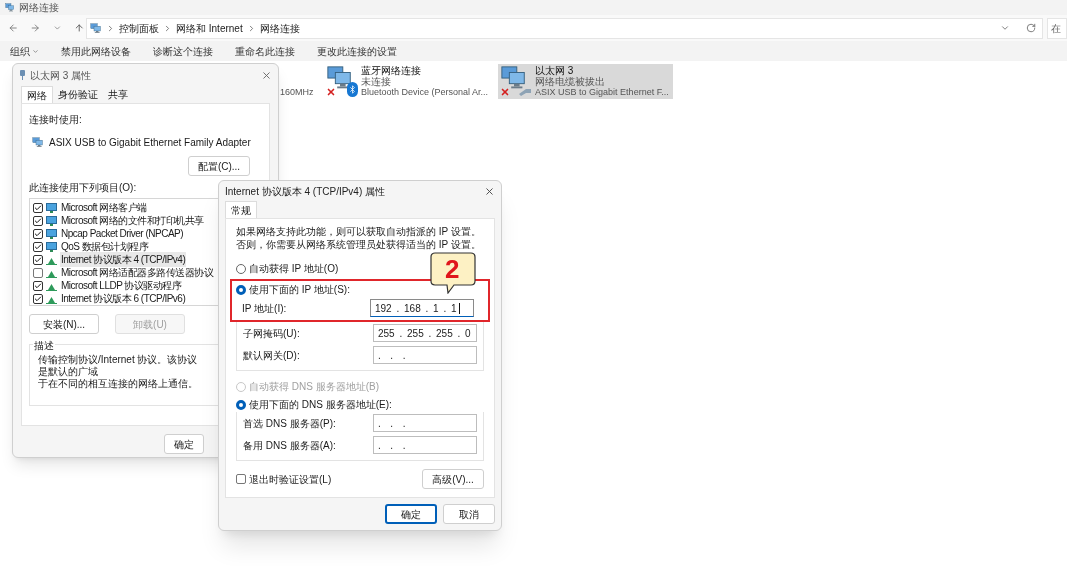  I want to click on section-label: 此连接使用下列项目(O):, so click(83, 188).